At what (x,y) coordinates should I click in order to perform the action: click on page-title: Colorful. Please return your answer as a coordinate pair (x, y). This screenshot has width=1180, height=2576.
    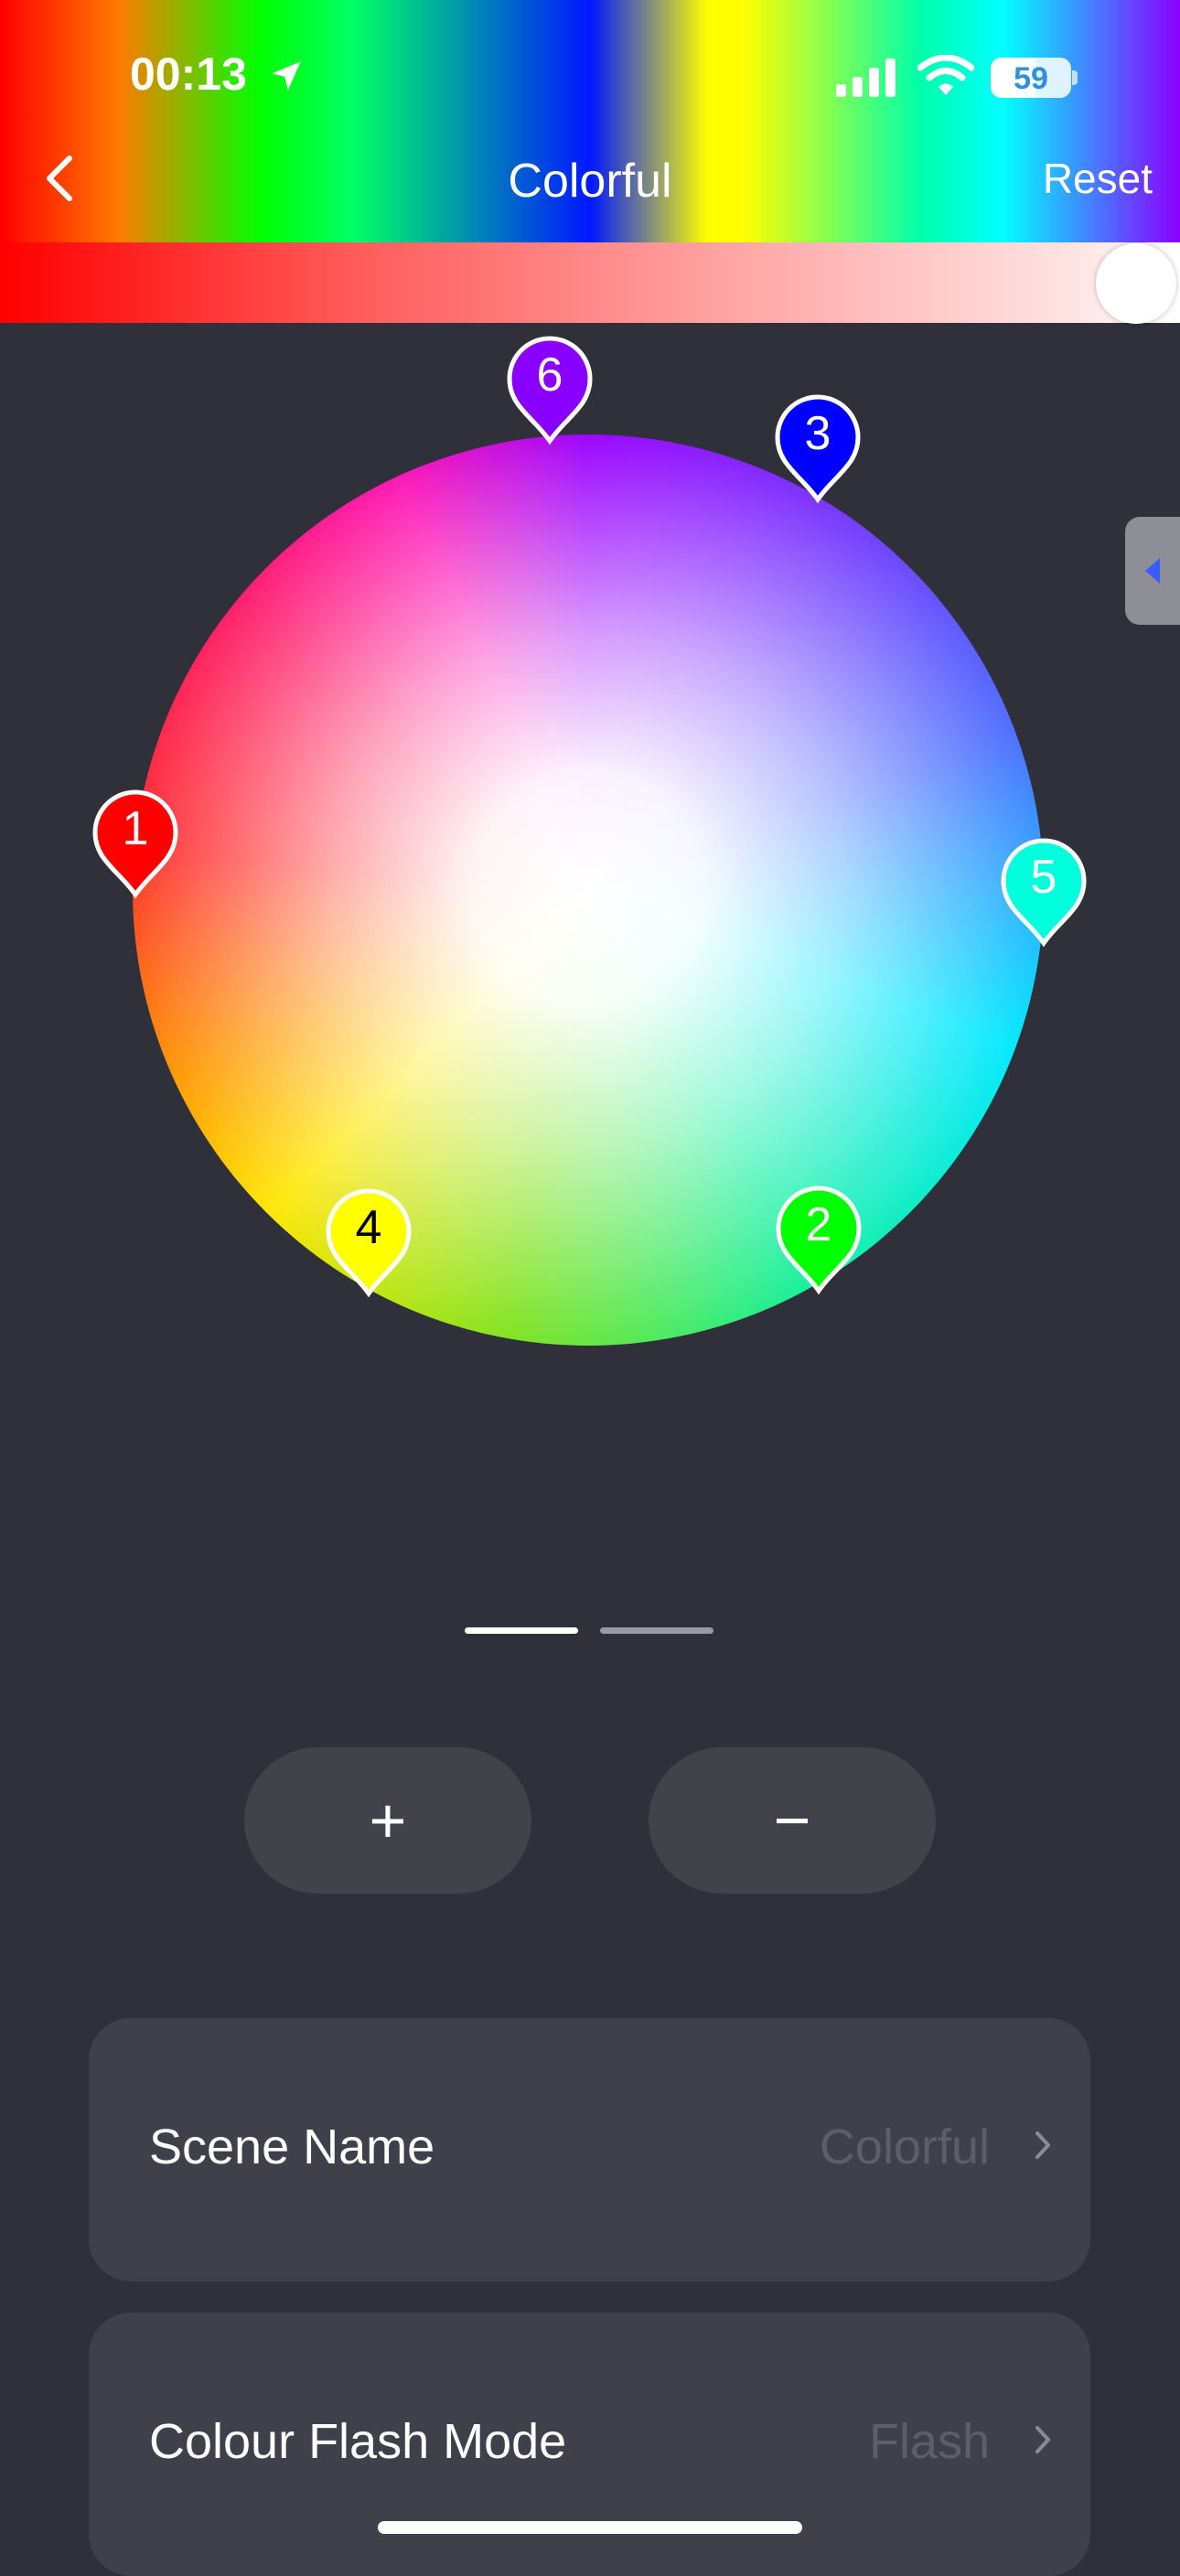
    Looking at the image, I should click on (590, 182).